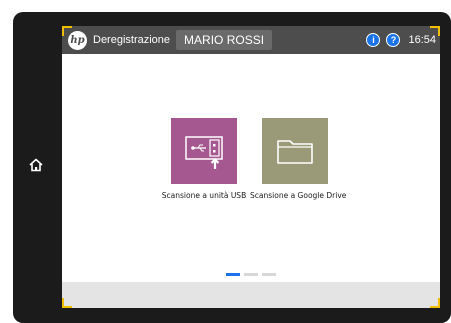 This screenshot has width=451, height=323. What do you see at coordinates (373, 40) in the screenshot?
I see `info-icon: i` at bounding box center [373, 40].